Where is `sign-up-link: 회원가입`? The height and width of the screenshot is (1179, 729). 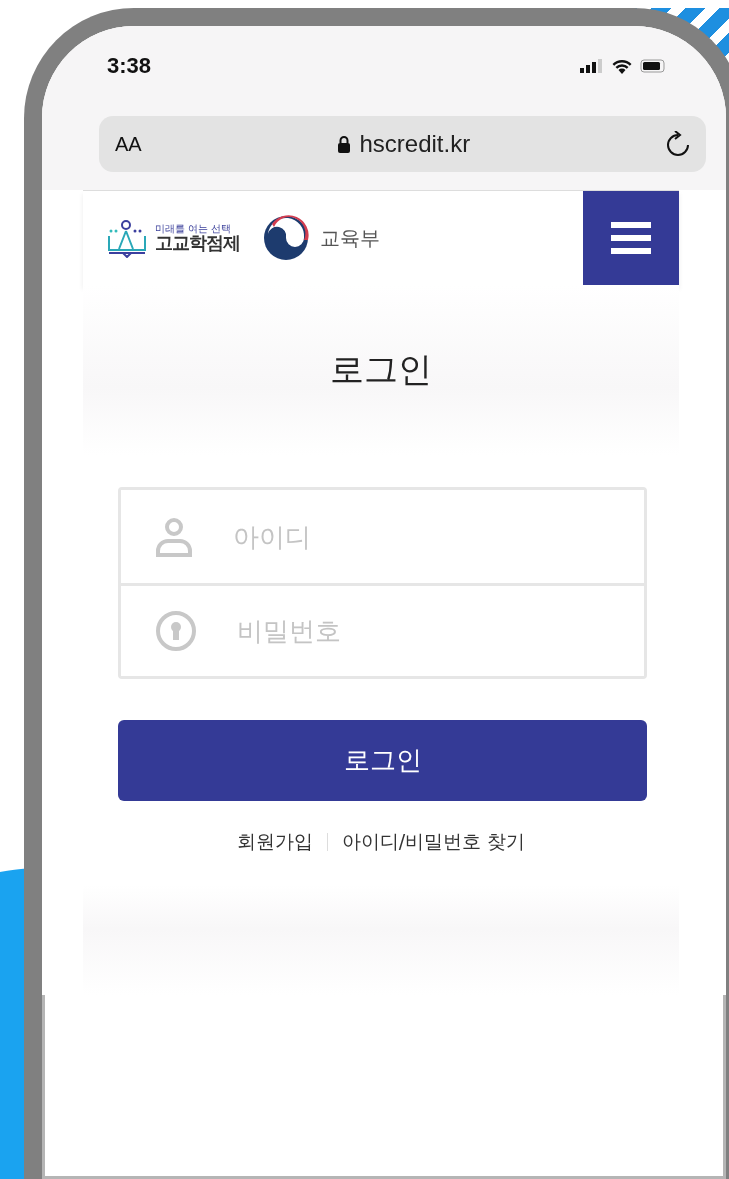 sign-up-link: 회원가입 is located at coordinates (274, 842).